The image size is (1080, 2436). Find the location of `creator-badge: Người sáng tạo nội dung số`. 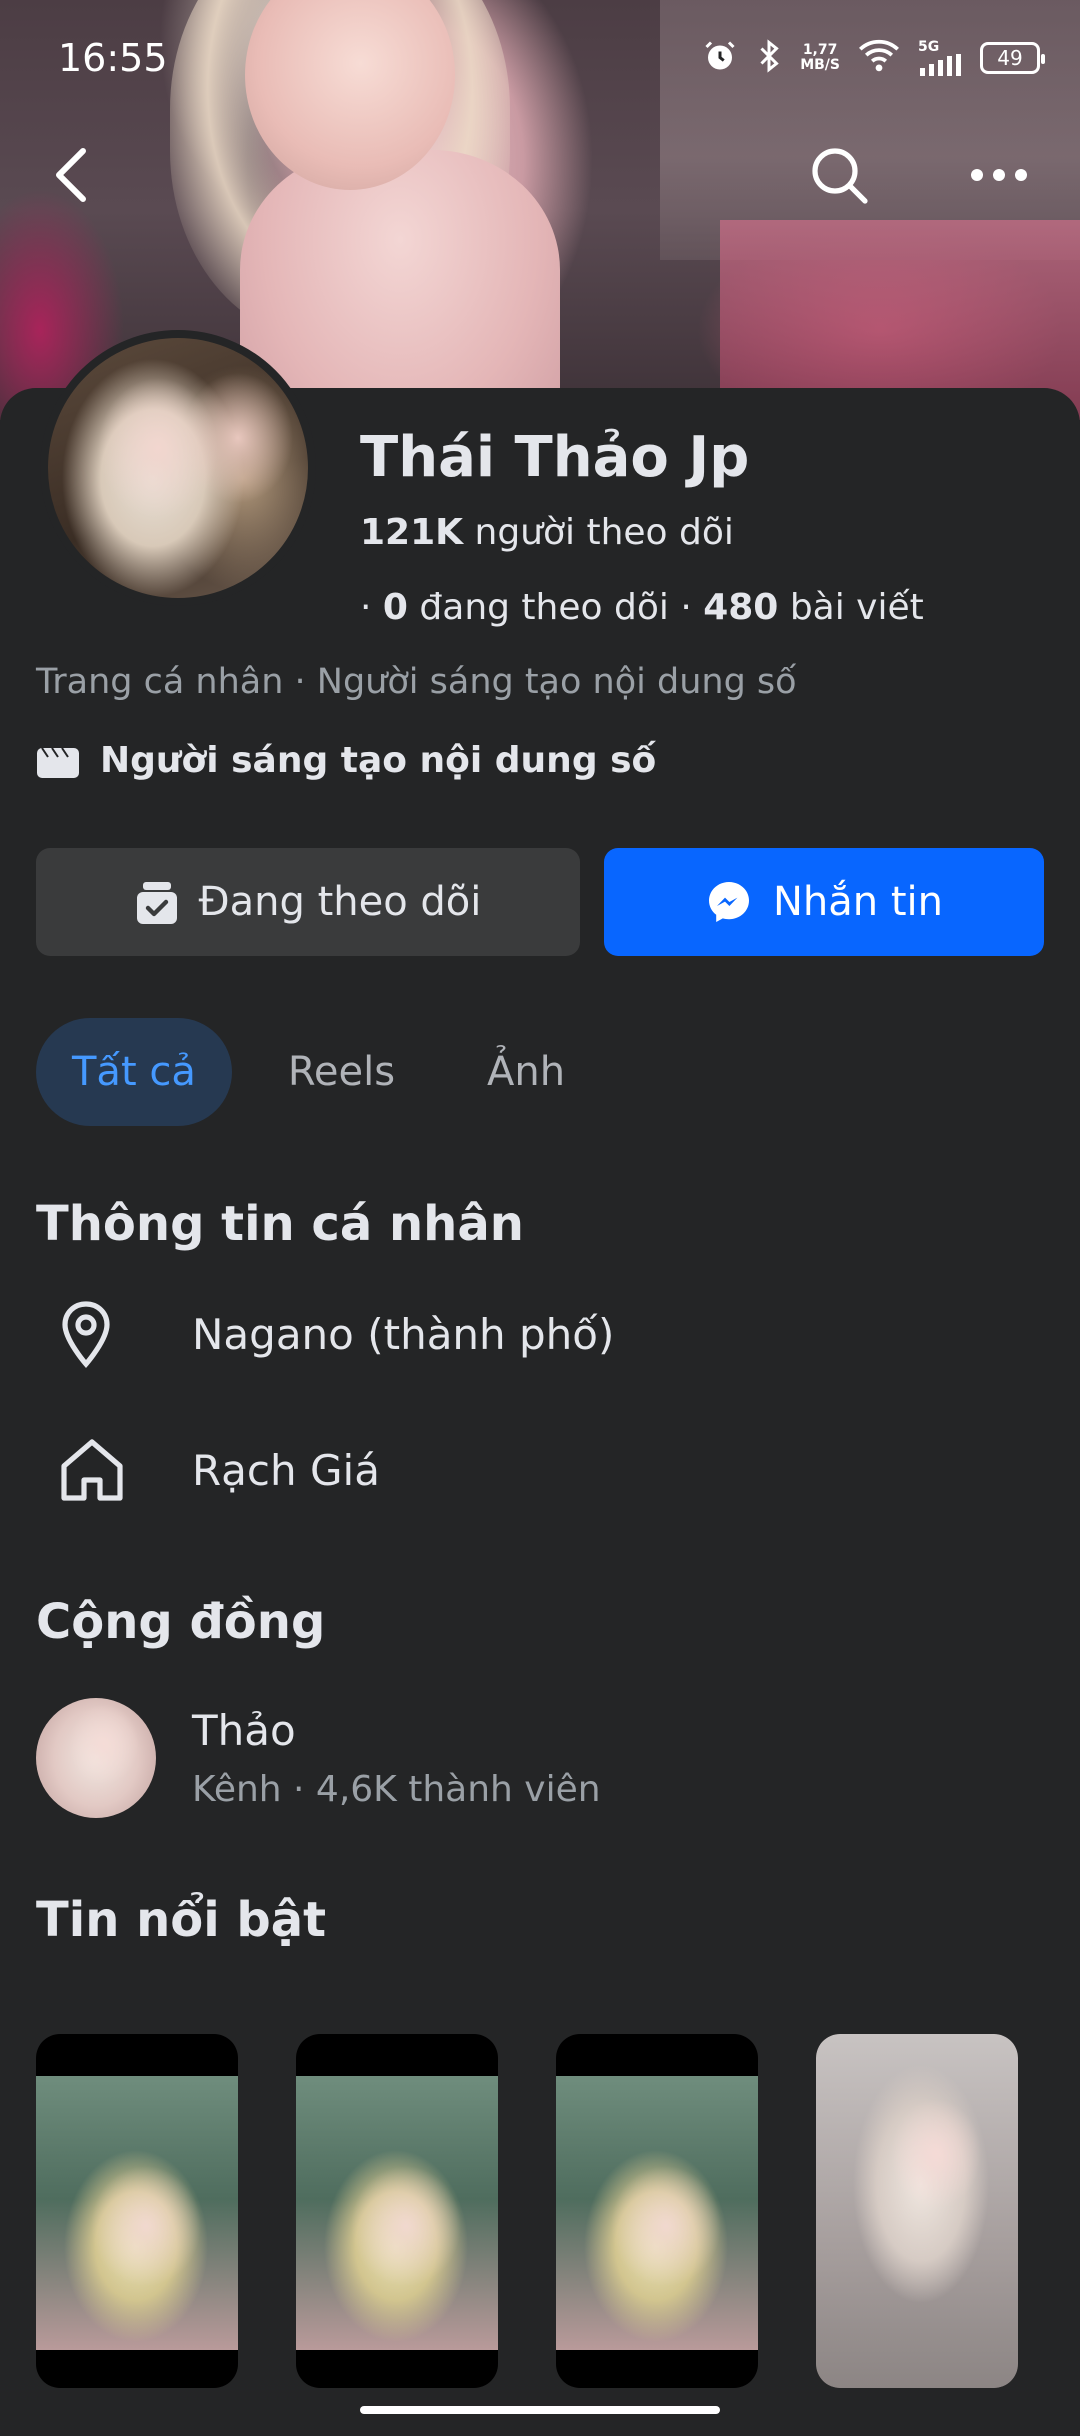

creator-badge: Người sáng tạo nội dung số is located at coordinates (346, 760).